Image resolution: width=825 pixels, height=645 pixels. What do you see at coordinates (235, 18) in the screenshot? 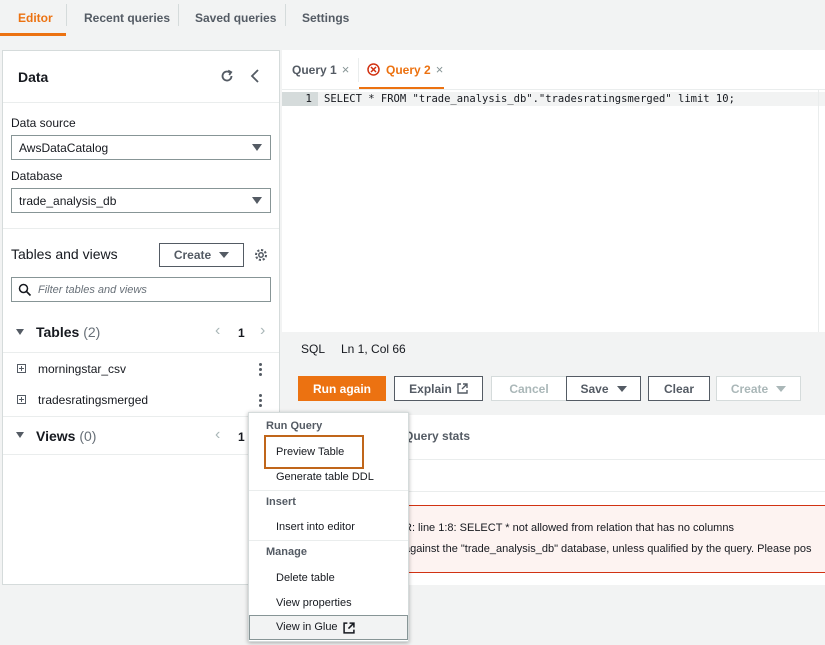
I see `tab-saved-queries: Saved queries` at bounding box center [235, 18].